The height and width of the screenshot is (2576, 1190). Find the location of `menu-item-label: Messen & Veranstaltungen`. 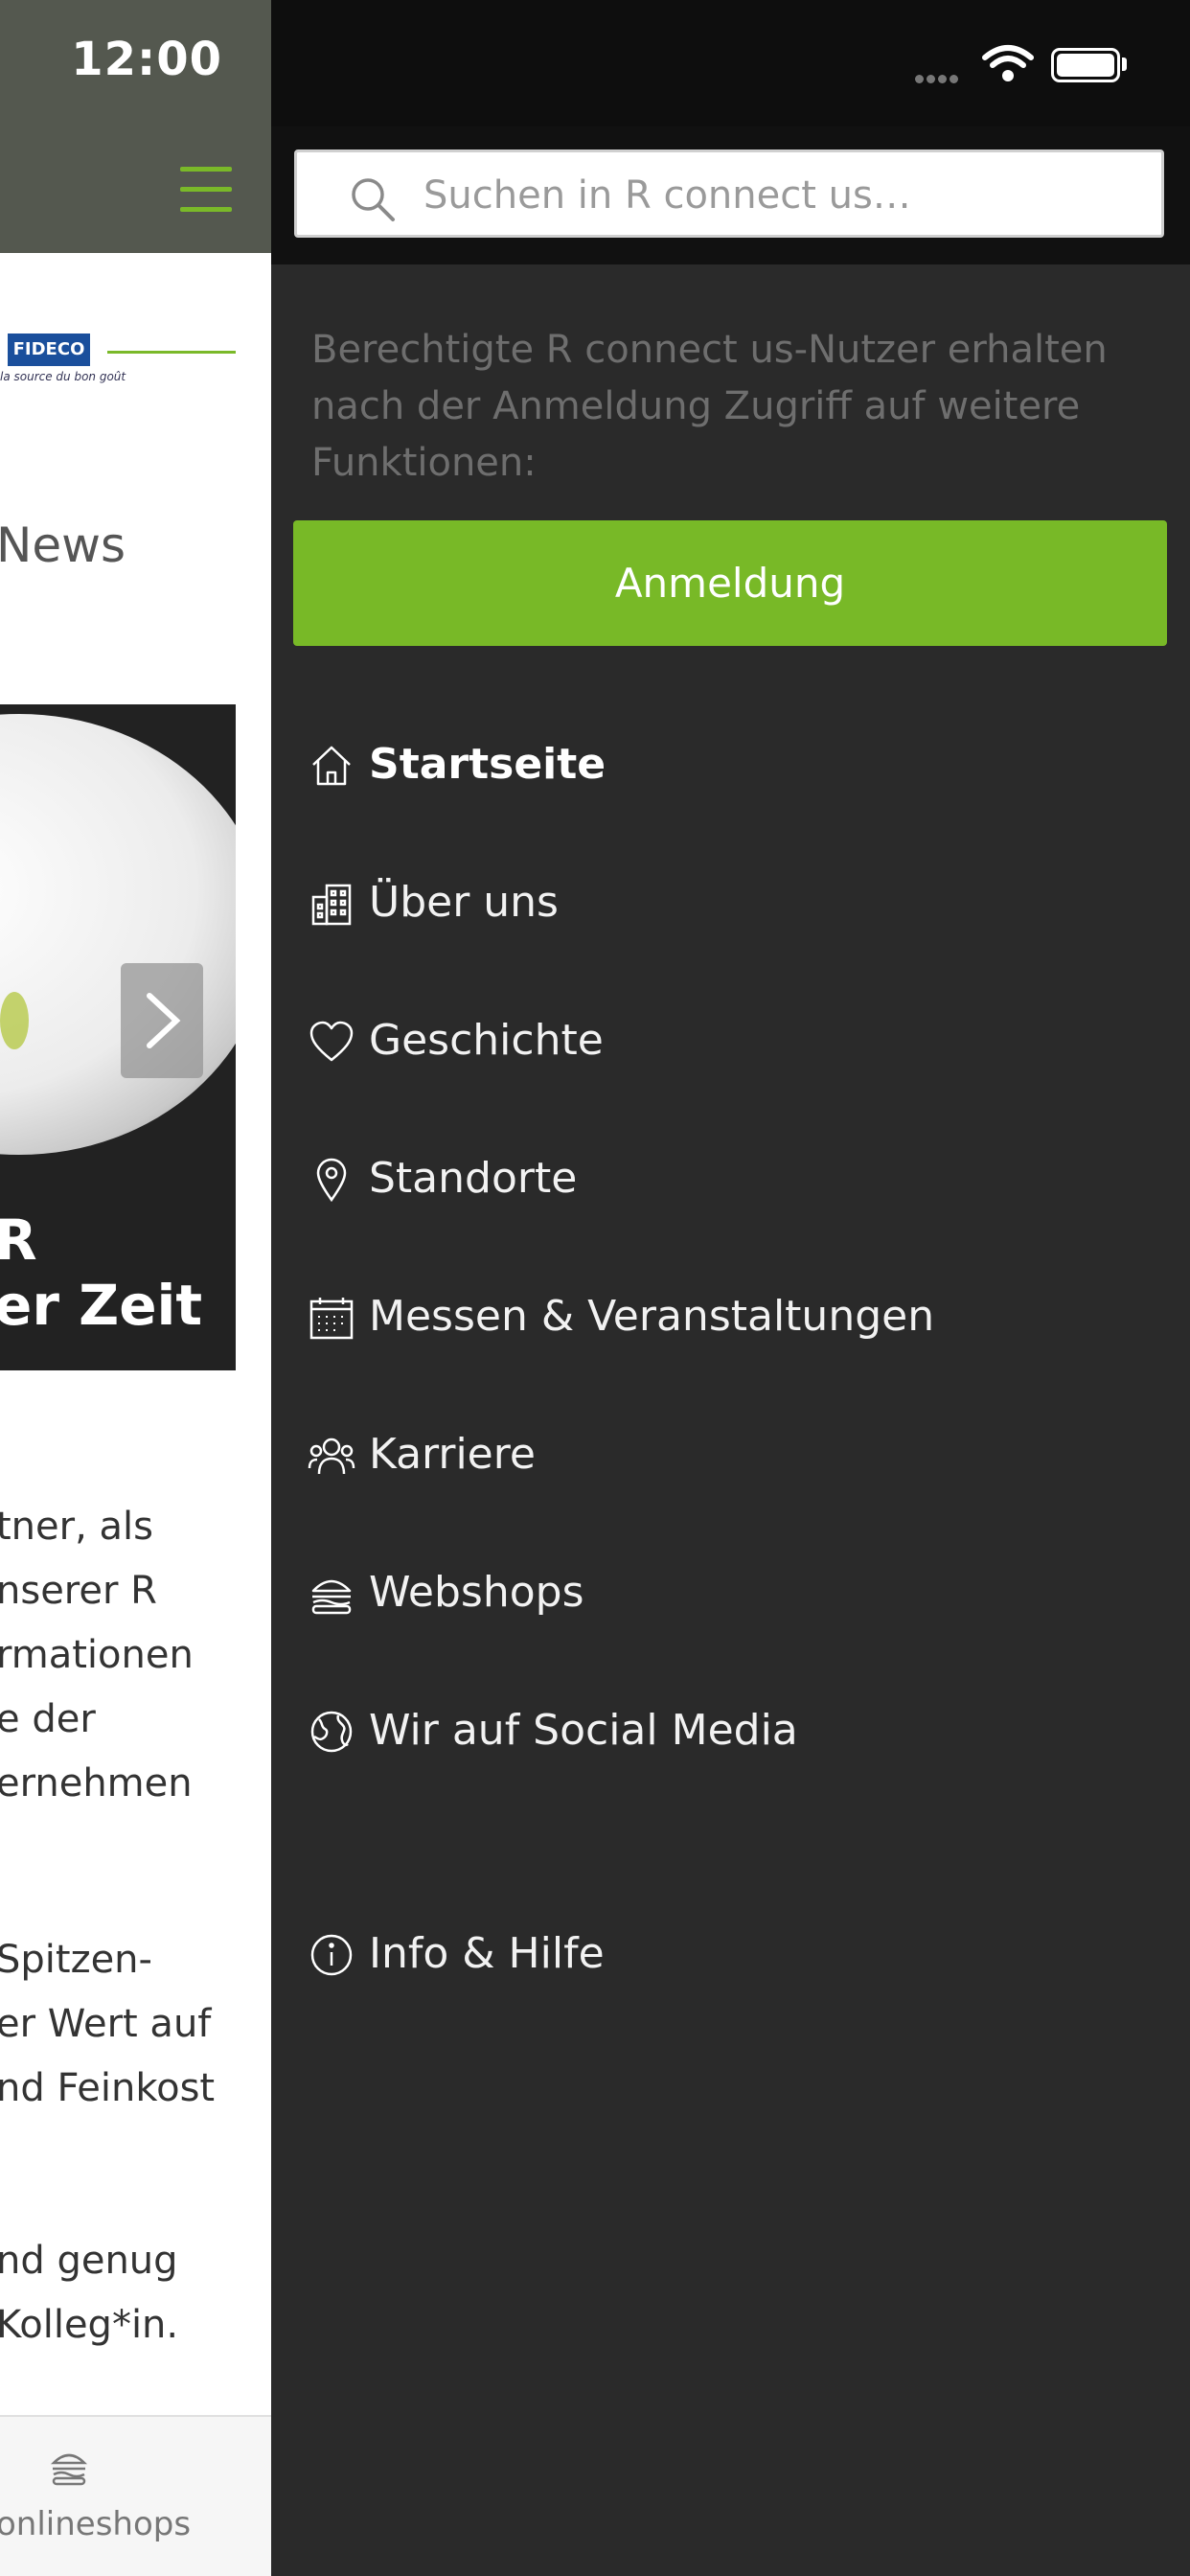

menu-item-label: Messen & Veranstaltungen is located at coordinates (652, 1316).